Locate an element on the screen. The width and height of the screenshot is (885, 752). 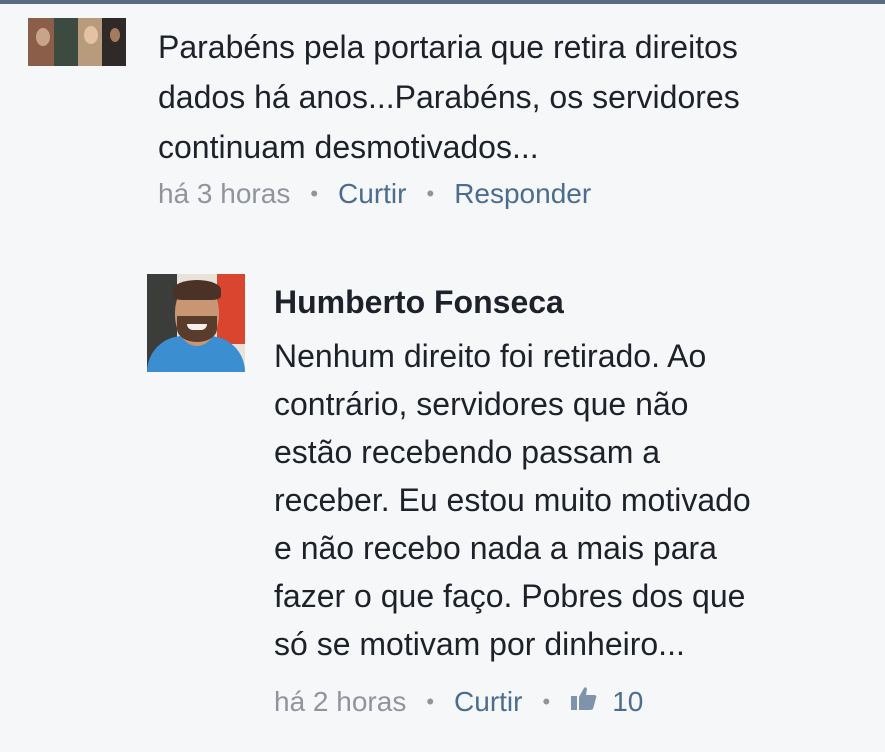
comment-text-line: fazer o que faço. Pobres dos que is located at coordinates (510, 596).